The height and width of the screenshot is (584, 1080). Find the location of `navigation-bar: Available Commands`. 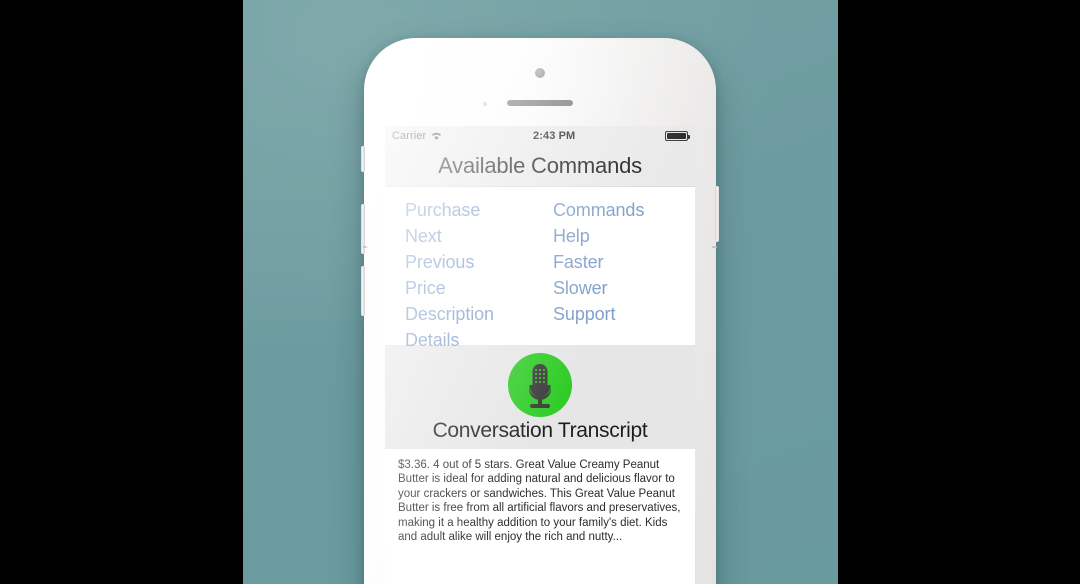

navigation-bar: Available Commands is located at coordinates (540, 166).